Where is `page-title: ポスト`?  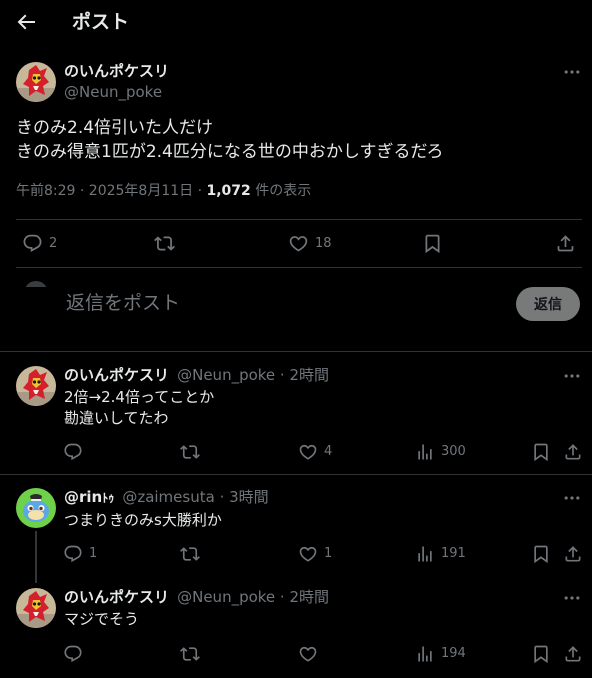 page-title: ポスト is located at coordinates (101, 22).